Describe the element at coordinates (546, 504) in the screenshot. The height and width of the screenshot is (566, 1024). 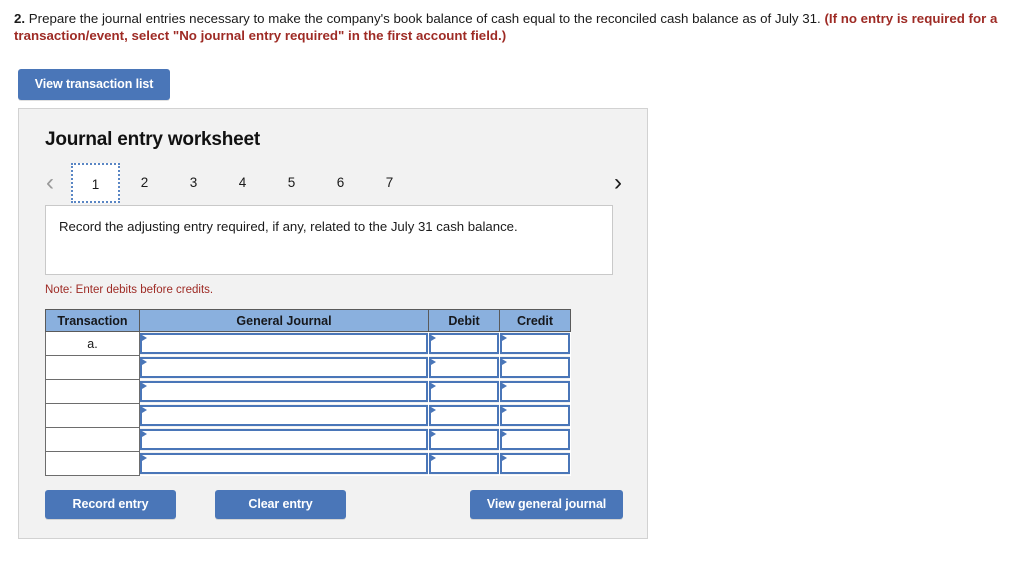
I see `view-general-journal-button: View general journal` at that location.